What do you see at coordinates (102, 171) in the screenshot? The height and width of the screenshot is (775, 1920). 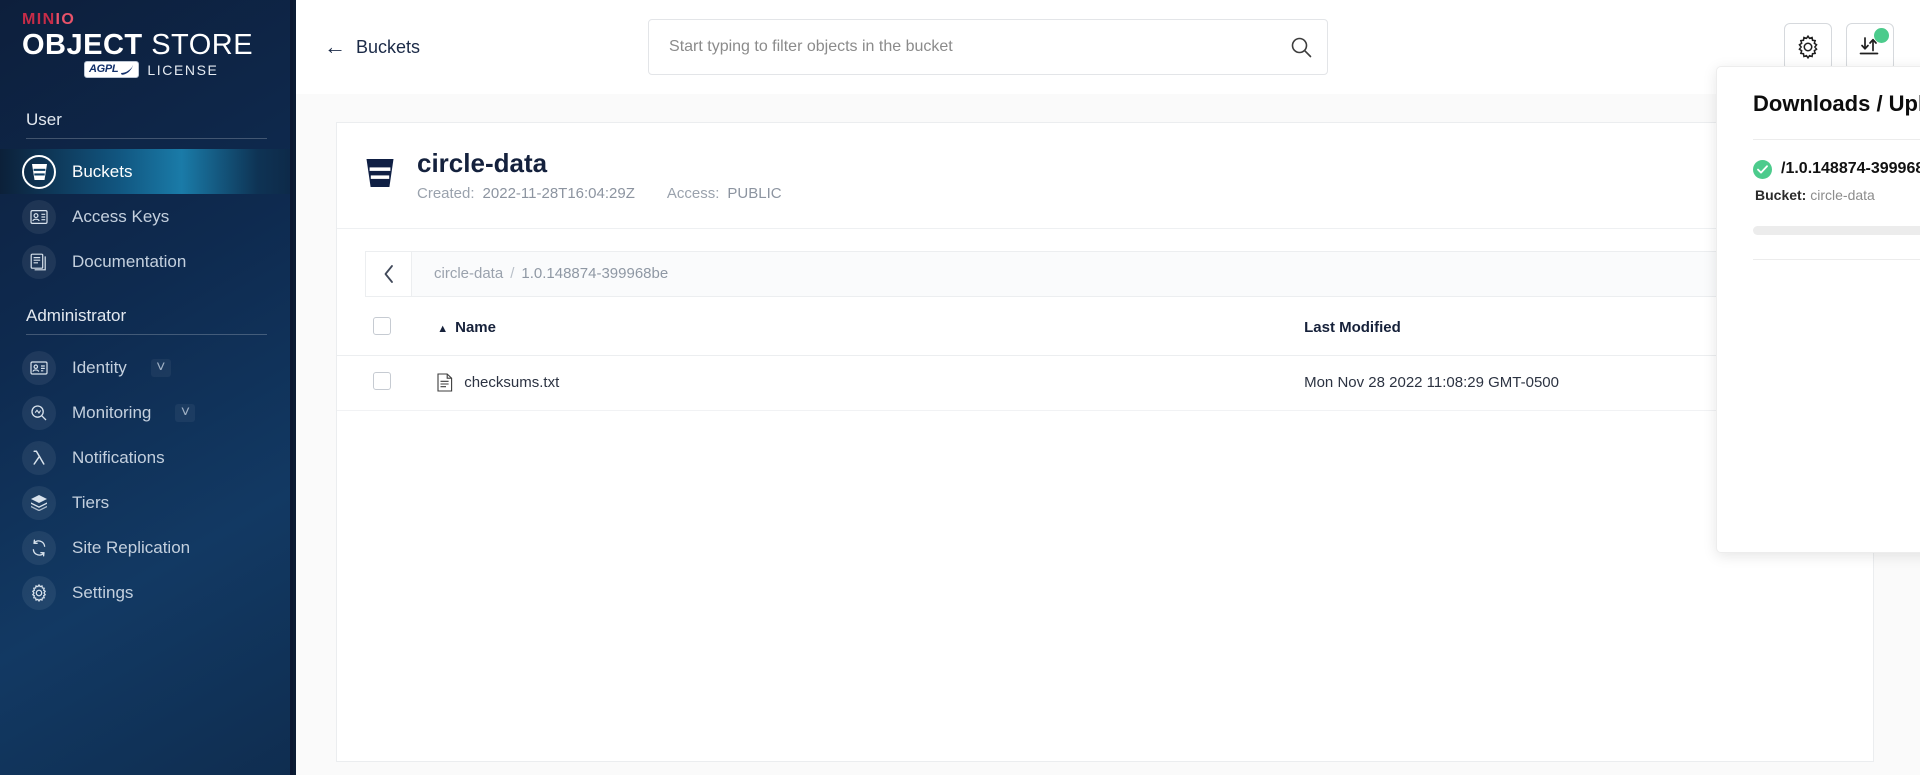 I see `sidebar-item-label: Buckets` at bounding box center [102, 171].